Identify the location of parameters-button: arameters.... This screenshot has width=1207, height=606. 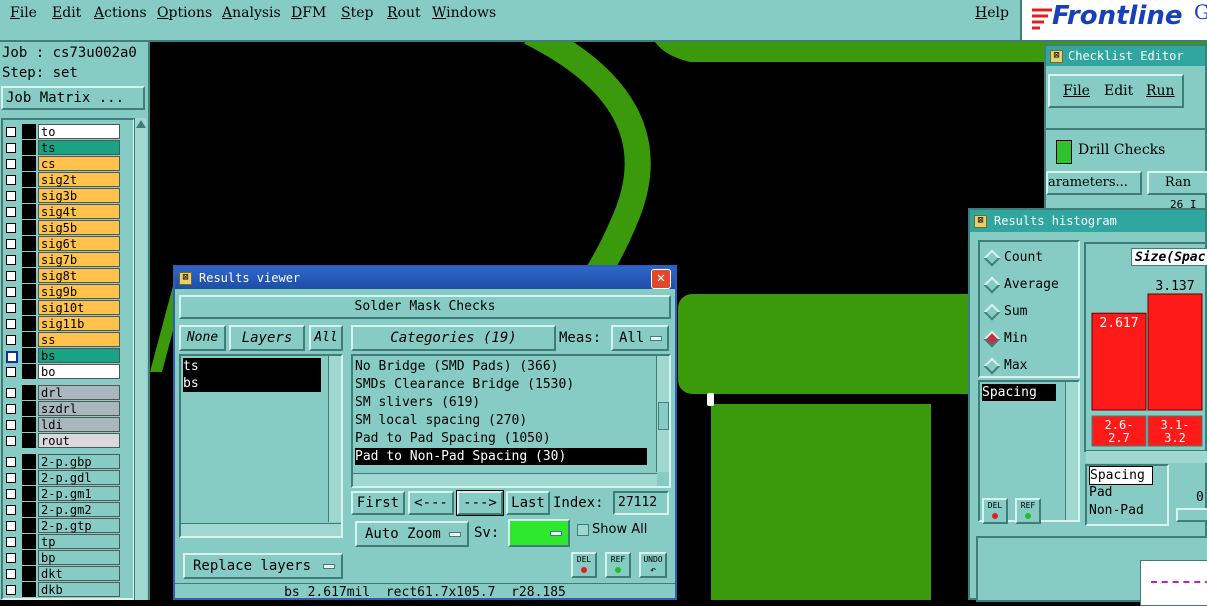
(1094, 183).